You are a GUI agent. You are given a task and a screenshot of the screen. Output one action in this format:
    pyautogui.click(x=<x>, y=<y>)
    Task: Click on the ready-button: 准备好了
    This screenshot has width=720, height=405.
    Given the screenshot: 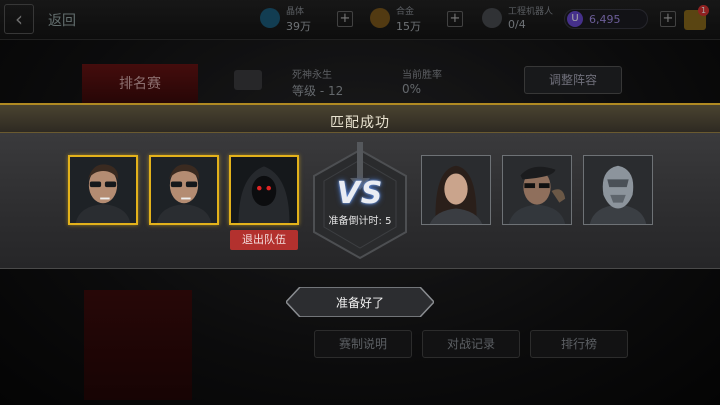 What is the action you would take?
    pyautogui.click(x=360, y=302)
    